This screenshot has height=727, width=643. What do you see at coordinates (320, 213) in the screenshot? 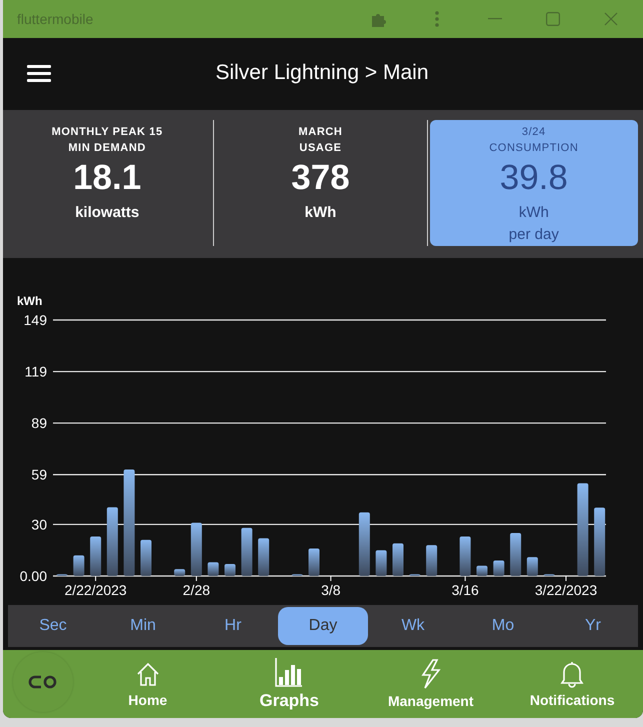
I see `stat-unit: kWh` at bounding box center [320, 213].